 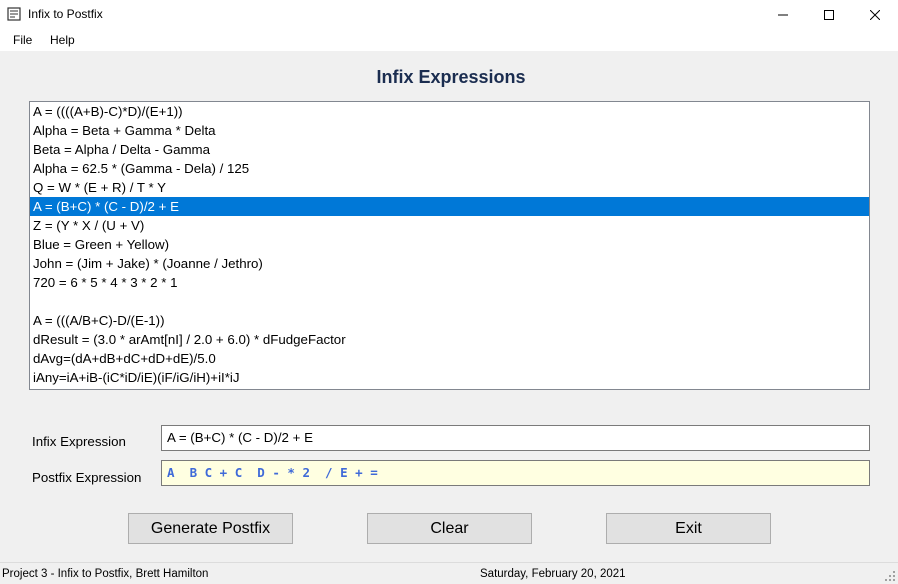 I want to click on list-item: Alpha = 62.5 * (Gamma - Dela) / 125, so click(x=449, y=168).